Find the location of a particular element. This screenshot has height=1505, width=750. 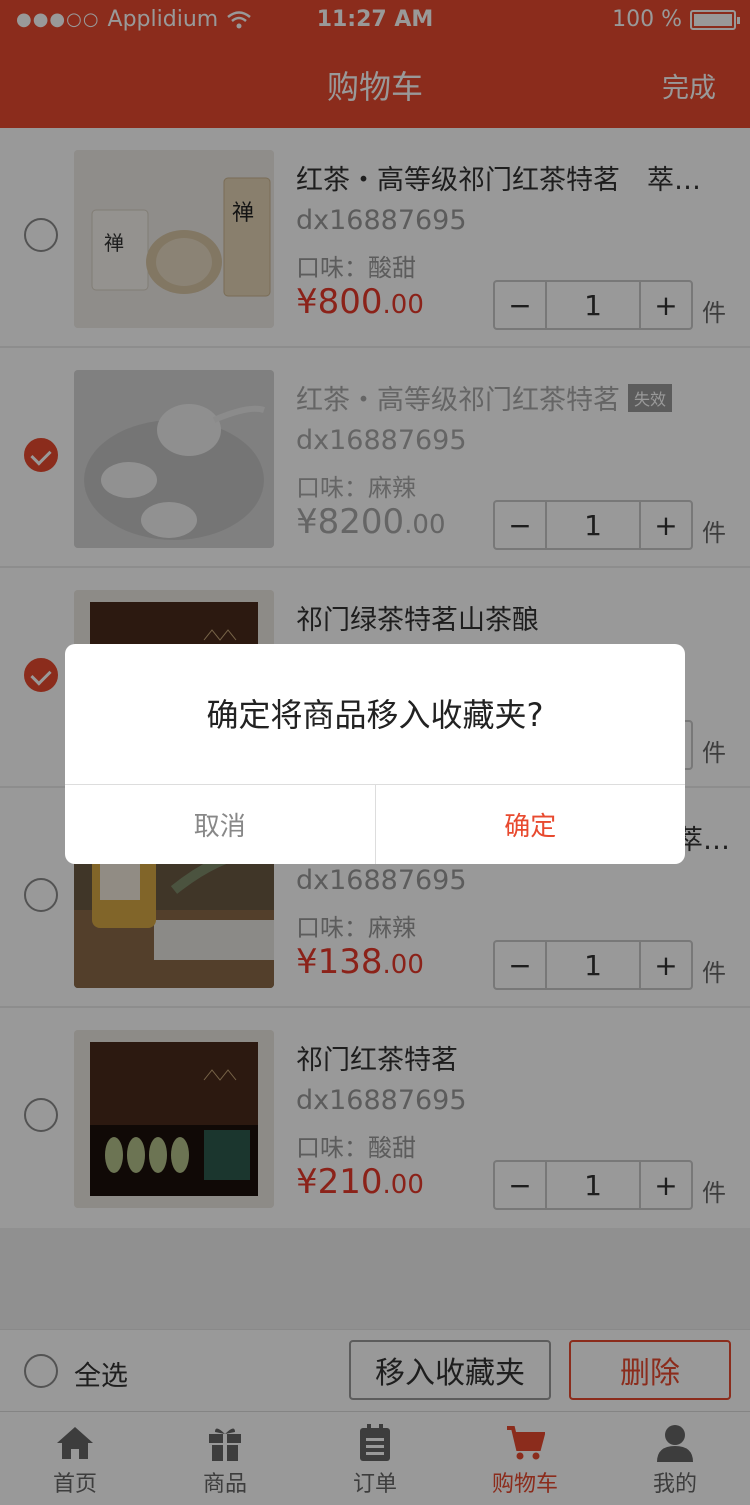

confirm-dialog: 确定将商品移入收藏夹? 取消 确定 is located at coordinates (375, 754).